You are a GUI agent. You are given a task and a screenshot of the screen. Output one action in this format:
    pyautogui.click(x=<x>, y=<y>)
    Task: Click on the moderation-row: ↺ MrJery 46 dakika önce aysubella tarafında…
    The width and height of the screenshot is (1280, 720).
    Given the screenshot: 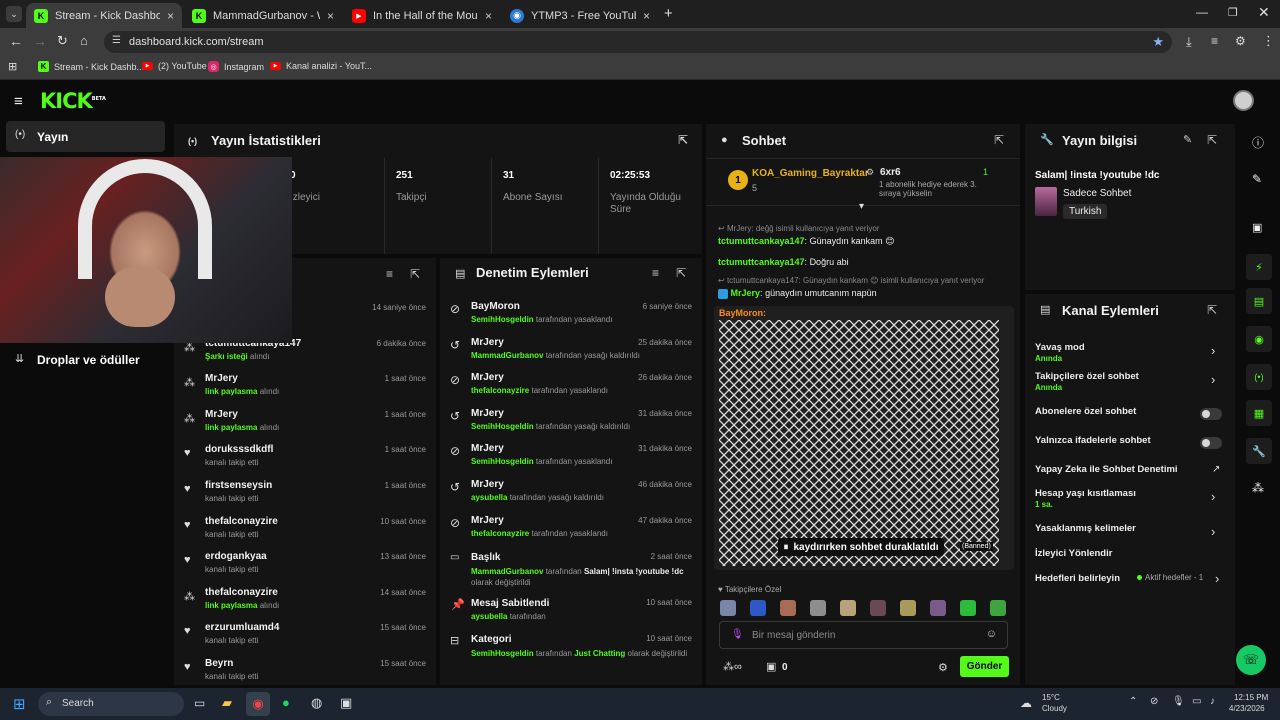 What is the action you would take?
    pyautogui.click(x=571, y=492)
    